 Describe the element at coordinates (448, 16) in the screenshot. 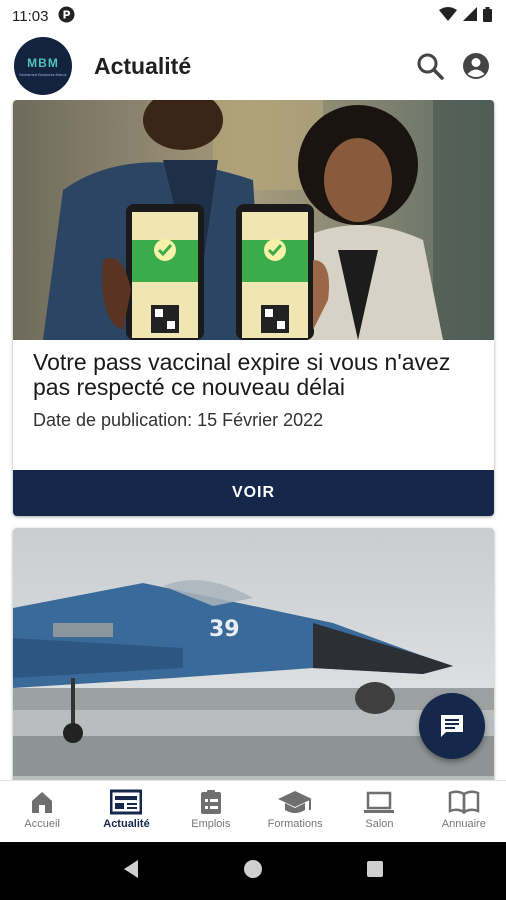

I see `wifi-icon` at that location.